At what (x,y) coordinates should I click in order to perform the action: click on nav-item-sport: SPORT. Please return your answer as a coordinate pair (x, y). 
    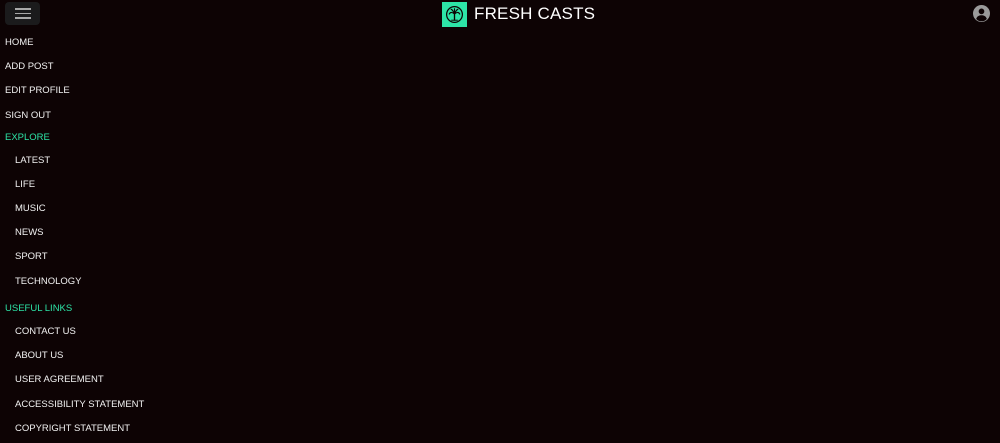
    Looking at the image, I should click on (31, 257).